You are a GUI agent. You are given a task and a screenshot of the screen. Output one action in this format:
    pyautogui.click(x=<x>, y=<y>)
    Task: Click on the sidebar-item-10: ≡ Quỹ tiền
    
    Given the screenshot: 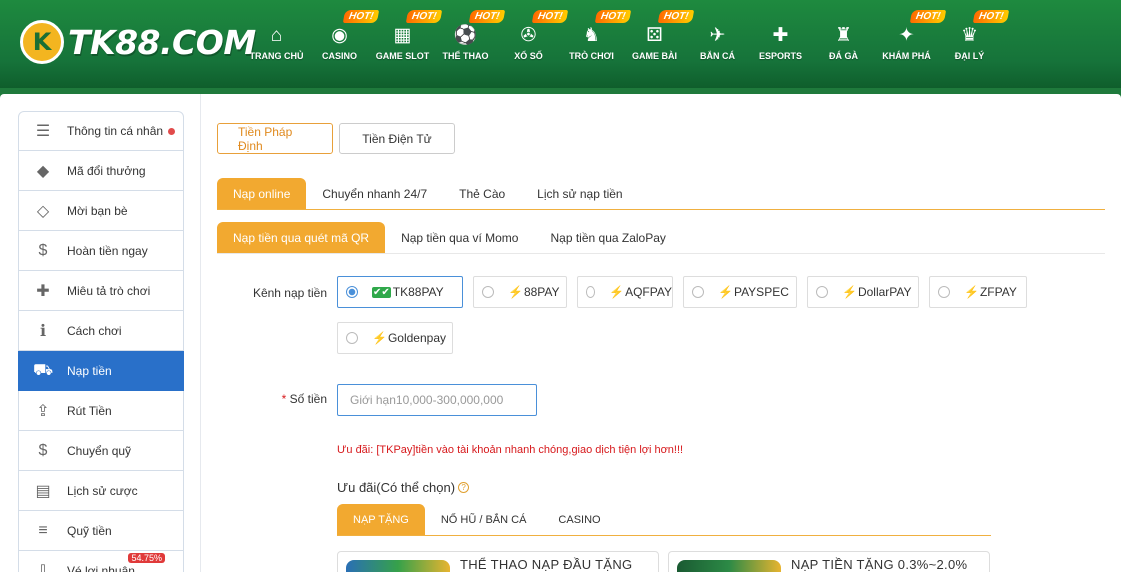 What is the action you would take?
    pyautogui.click(x=101, y=531)
    